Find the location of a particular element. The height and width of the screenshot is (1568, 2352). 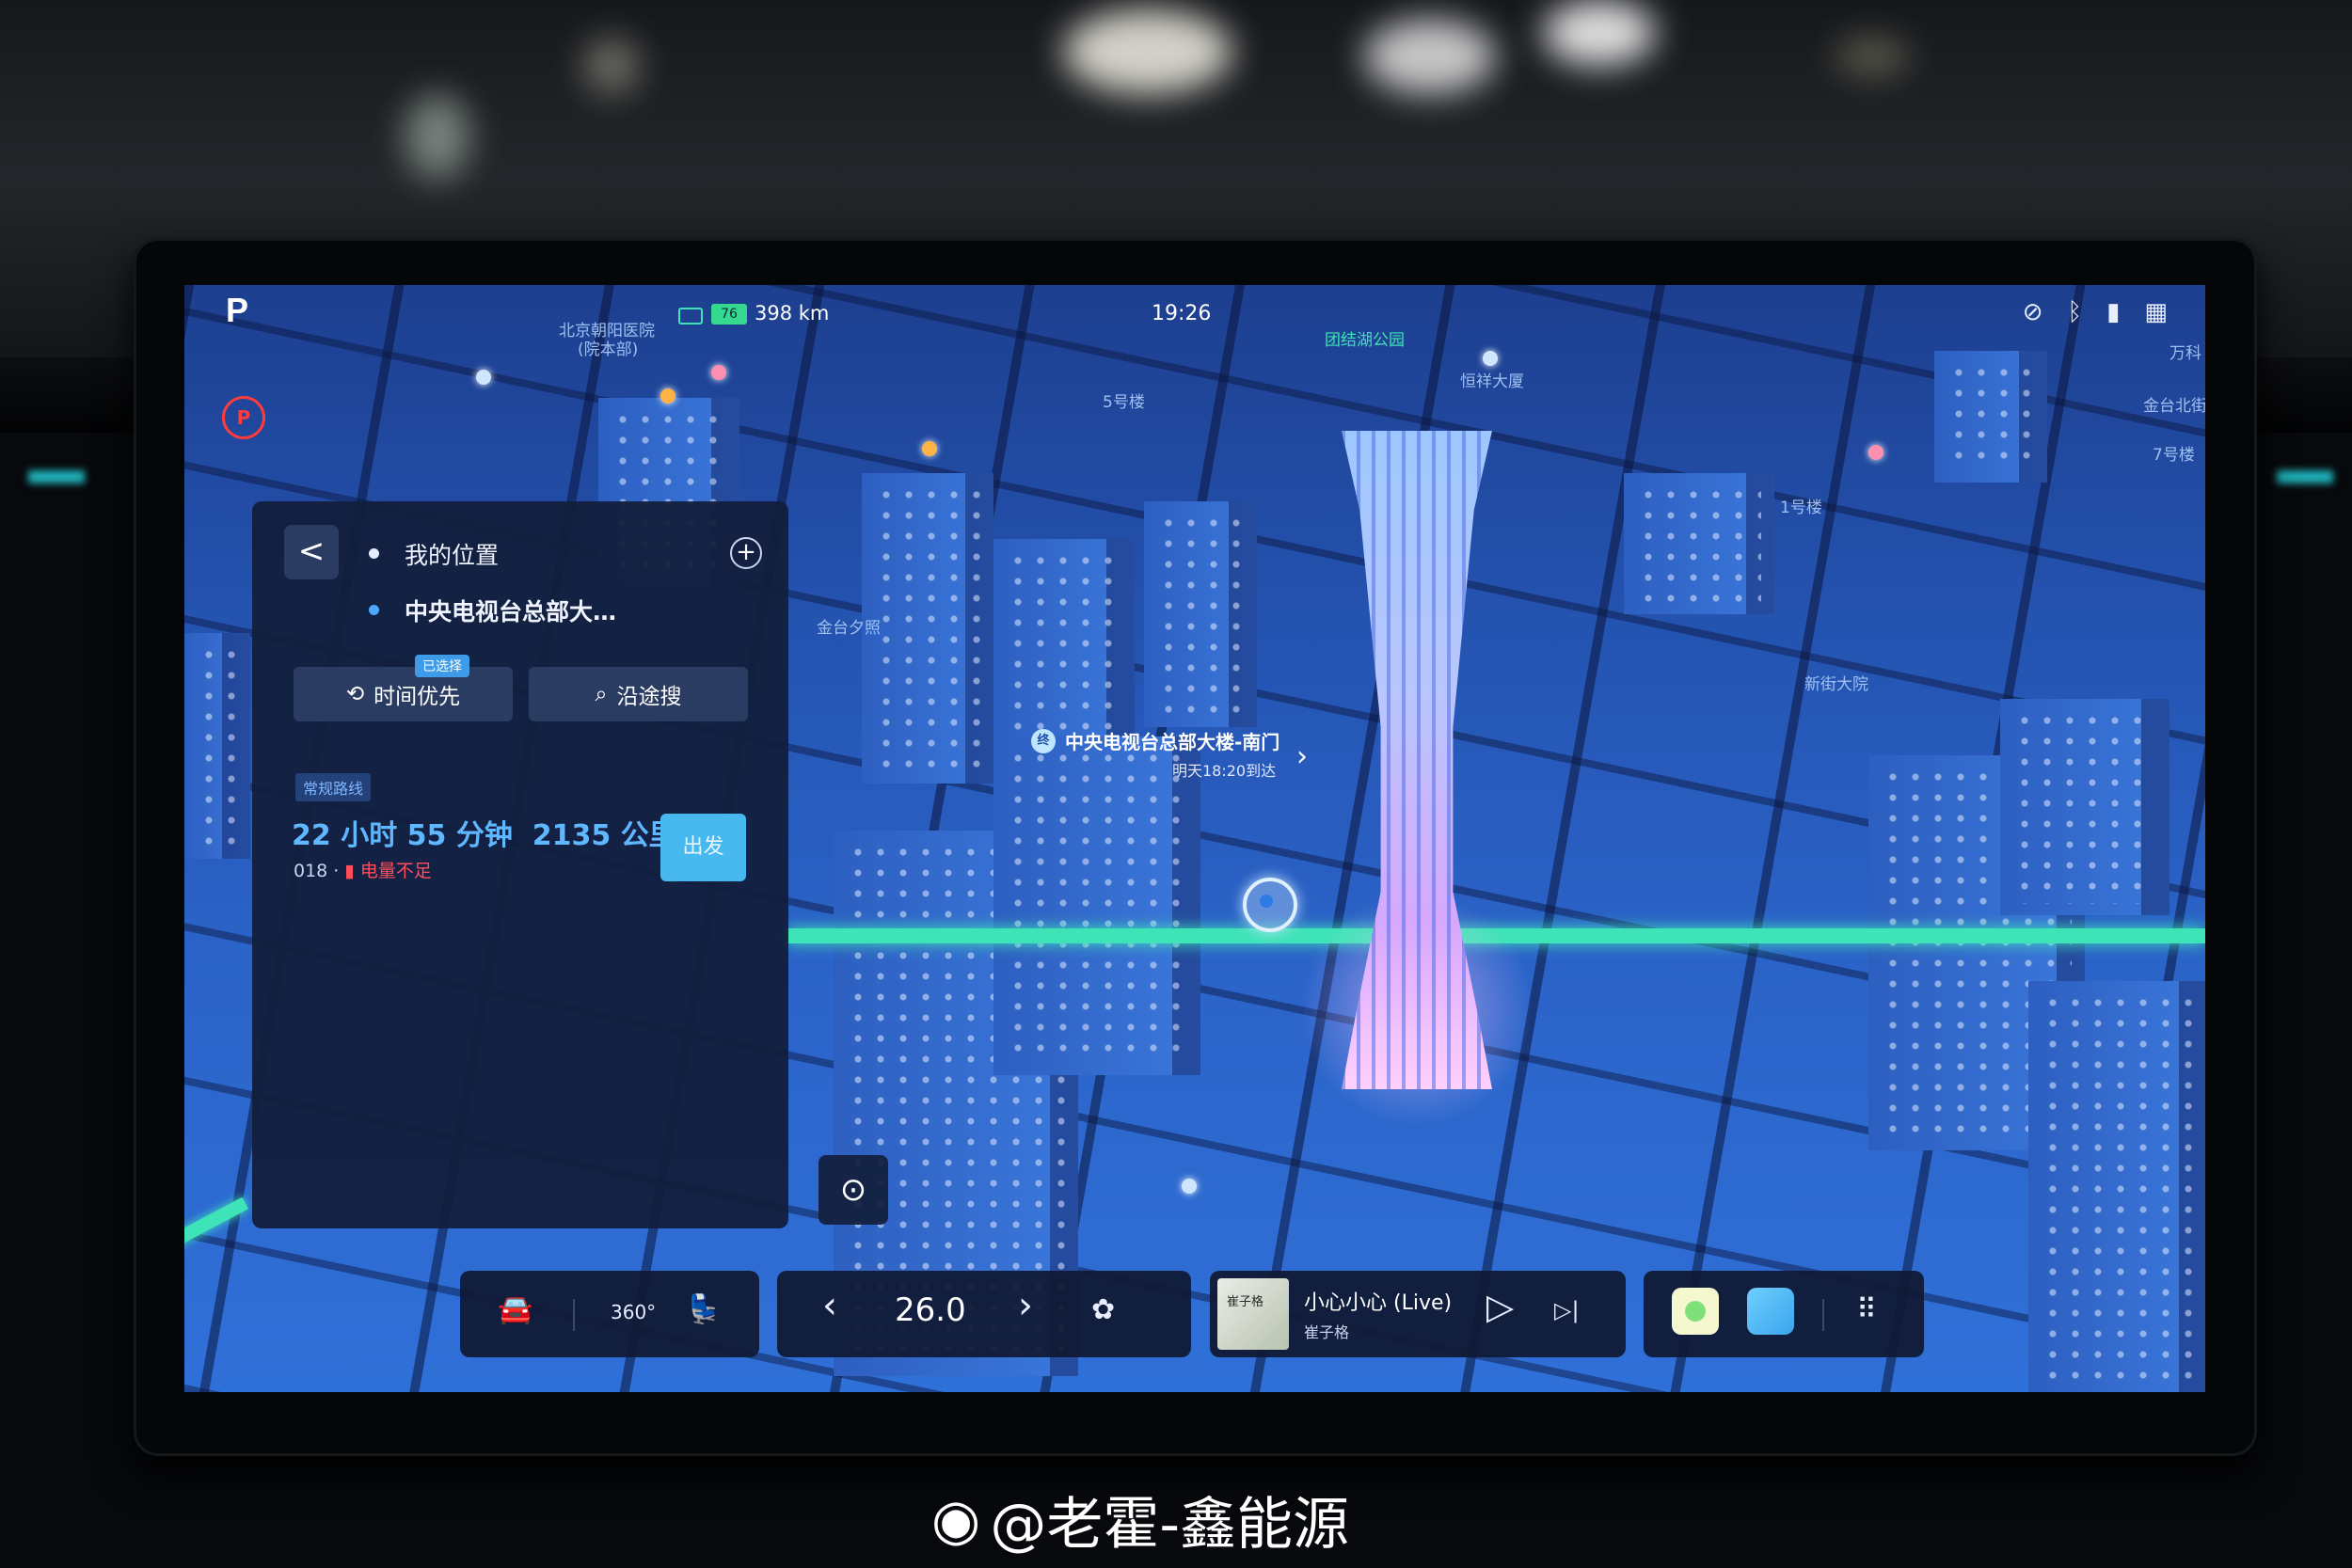

gear-indicator: P is located at coordinates (237, 310).